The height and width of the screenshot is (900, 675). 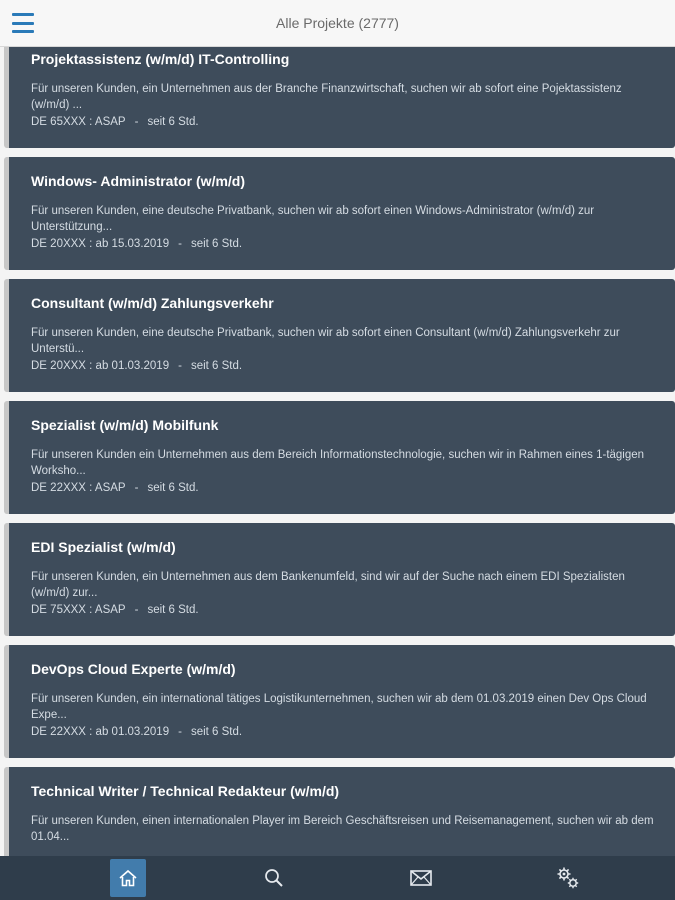 What do you see at coordinates (133, 669) in the screenshot?
I see `project-title: DevOps Cloud Experte (w/m/d)` at bounding box center [133, 669].